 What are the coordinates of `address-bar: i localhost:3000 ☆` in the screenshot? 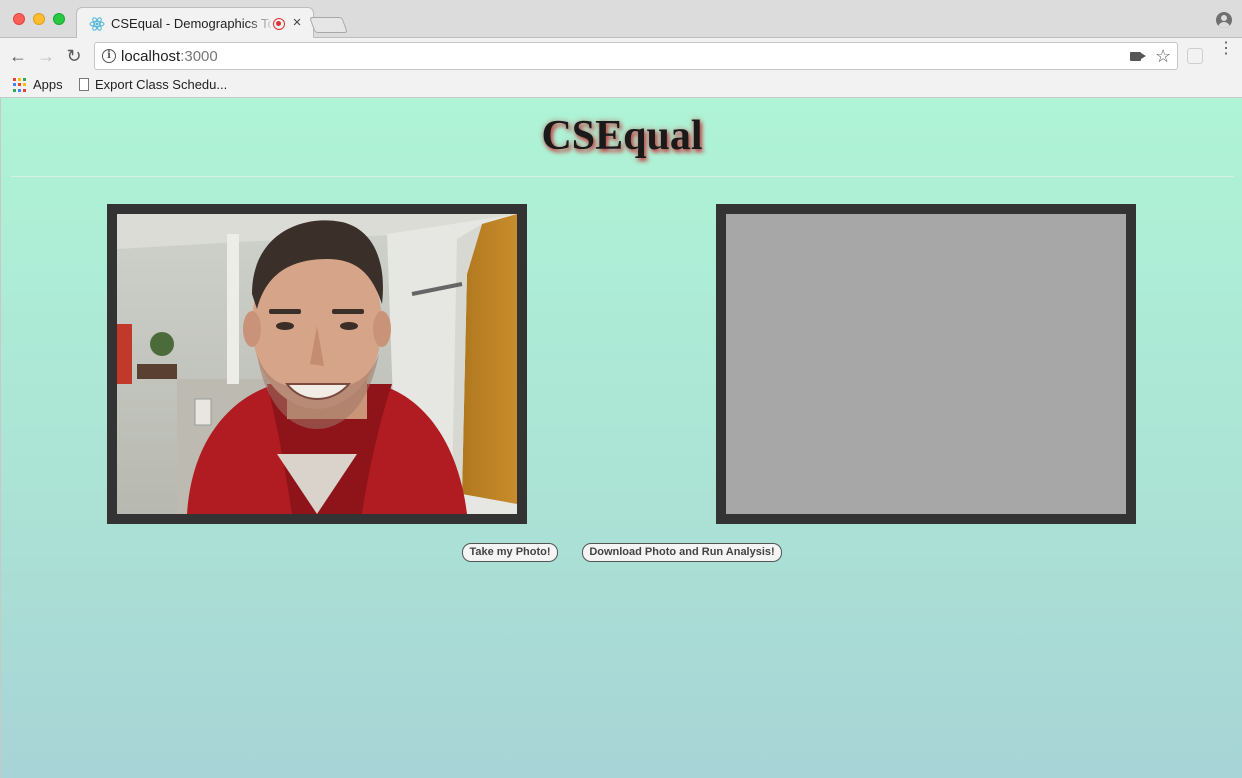 It's located at (636, 56).